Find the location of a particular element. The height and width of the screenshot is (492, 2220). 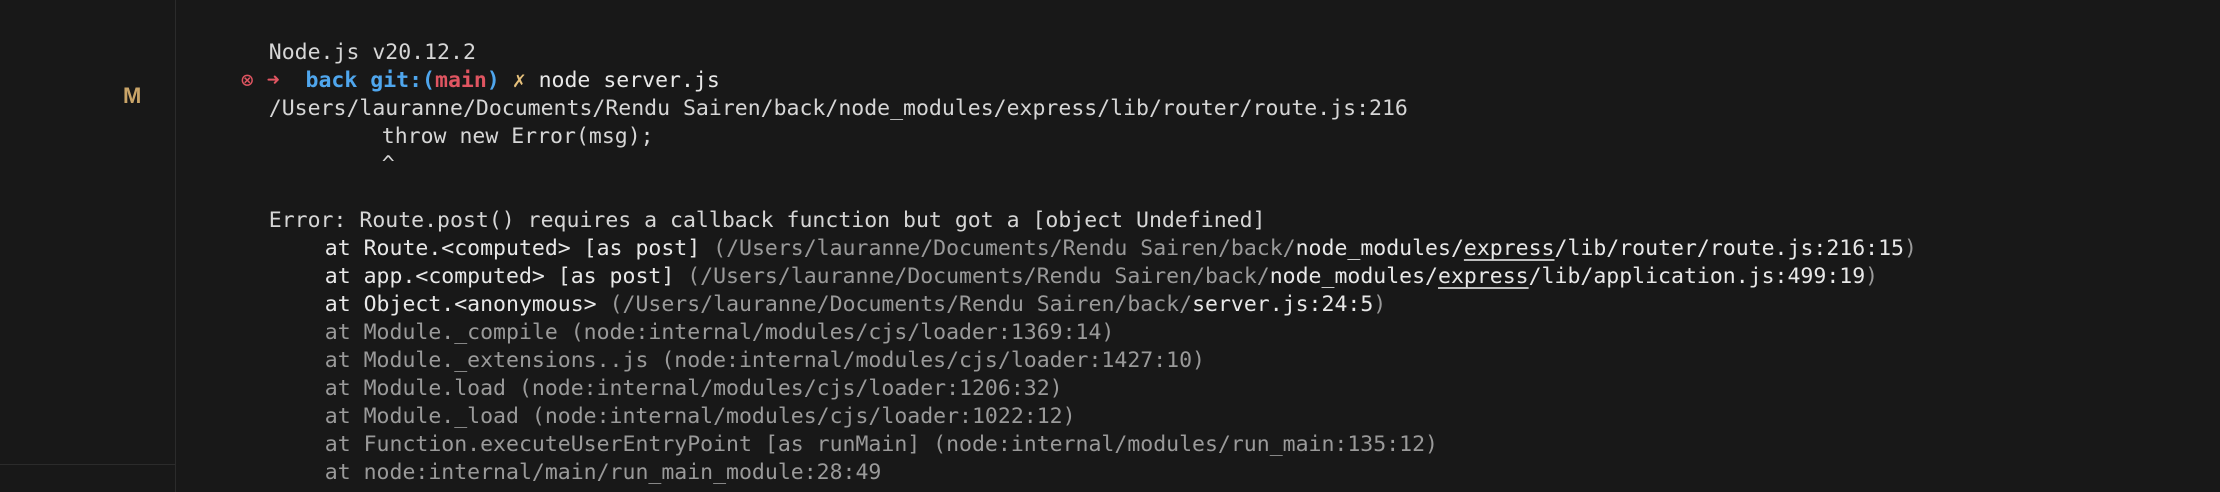

stack-frame-file: server.js:24:5 is located at coordinates (1282, 304).